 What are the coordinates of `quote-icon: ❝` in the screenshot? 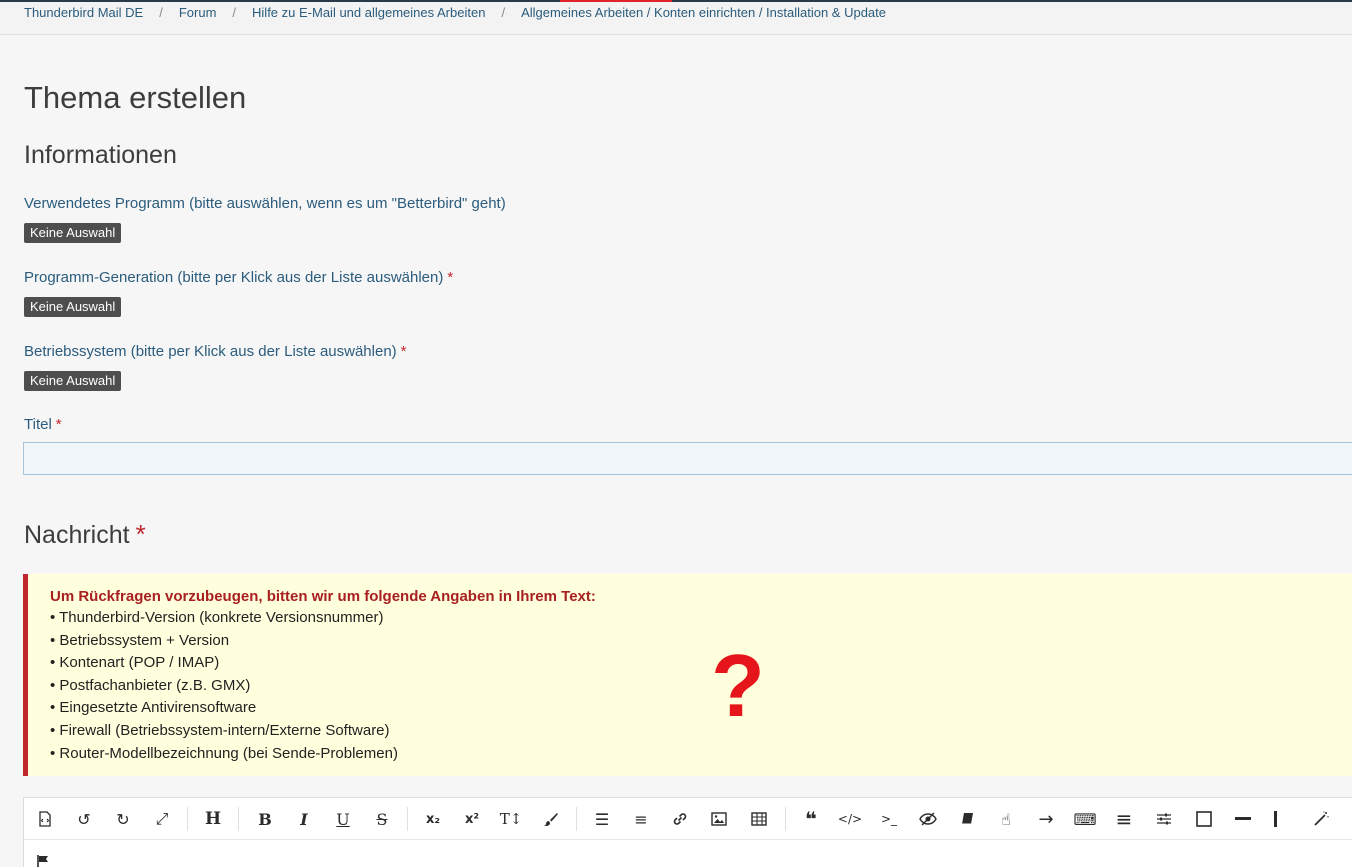 It's located at (811, 819).